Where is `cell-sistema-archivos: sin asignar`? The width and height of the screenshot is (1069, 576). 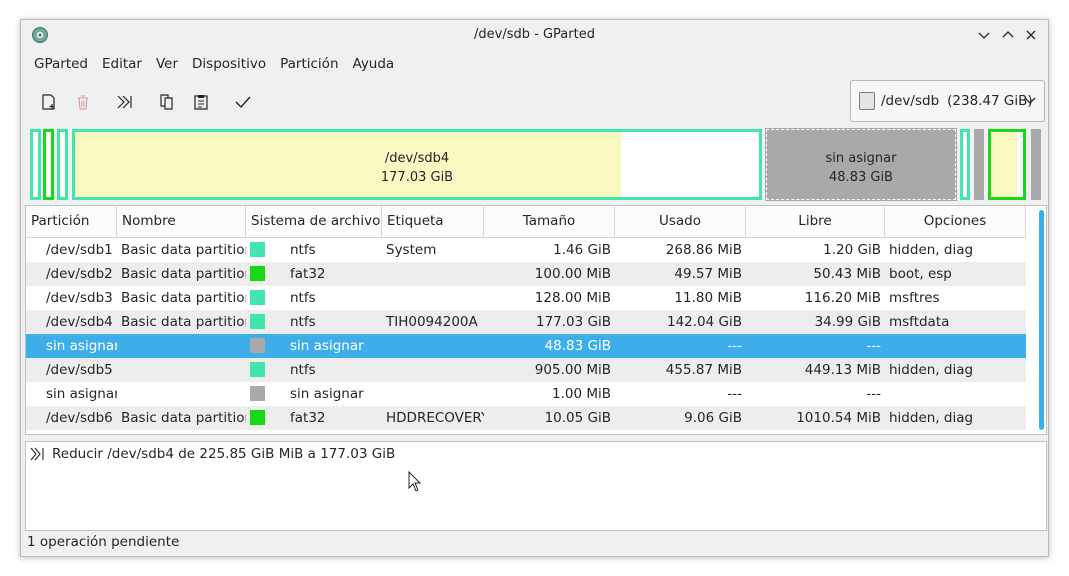
cell-sistema-archivos: sin asignar is located at coordinates (314, 394).